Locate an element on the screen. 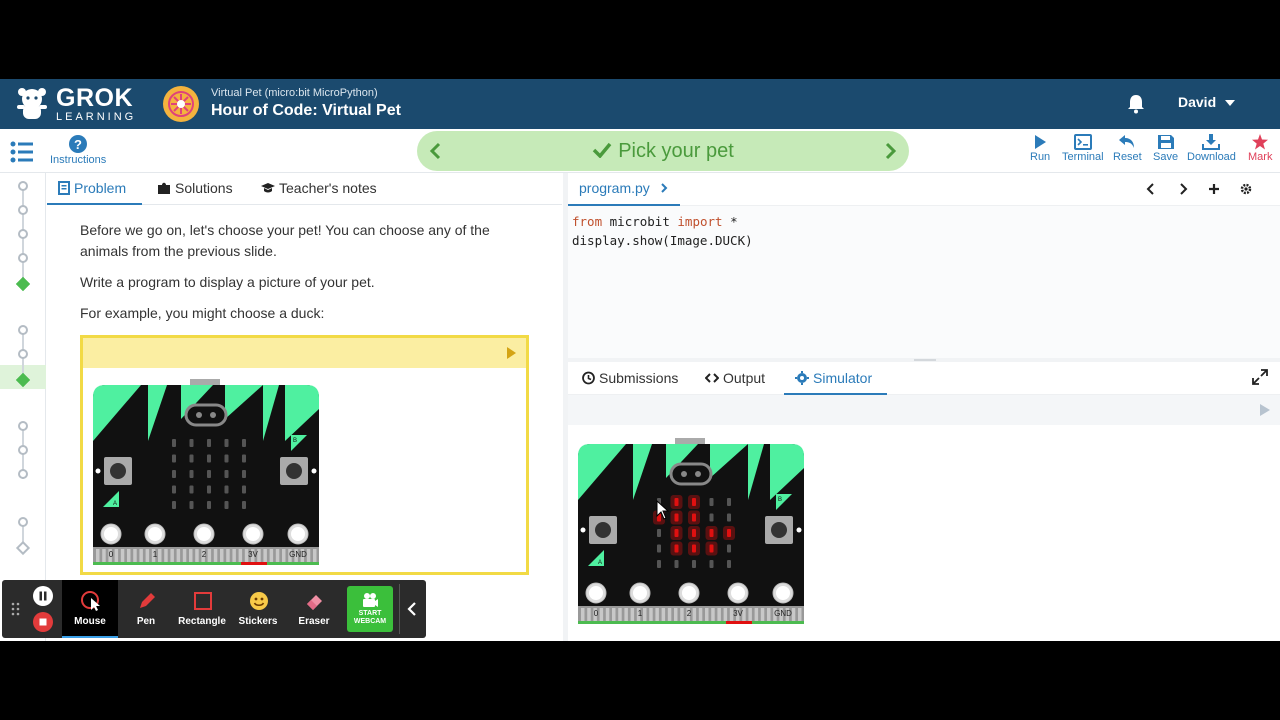 The height and width of the screenshot is (720, 1280). button-b-label: B is located at coordinates (780, 500).